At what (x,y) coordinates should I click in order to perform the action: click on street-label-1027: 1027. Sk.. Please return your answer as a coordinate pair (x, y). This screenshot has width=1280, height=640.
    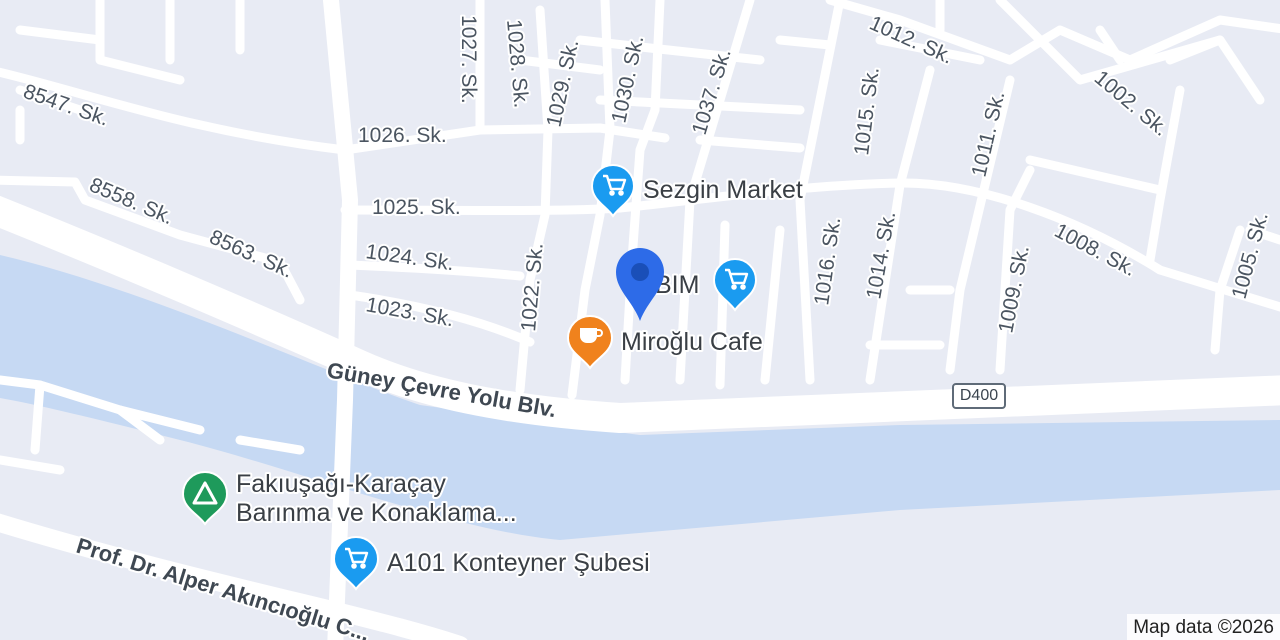
    Looking at the image, I should click on (468, 59).